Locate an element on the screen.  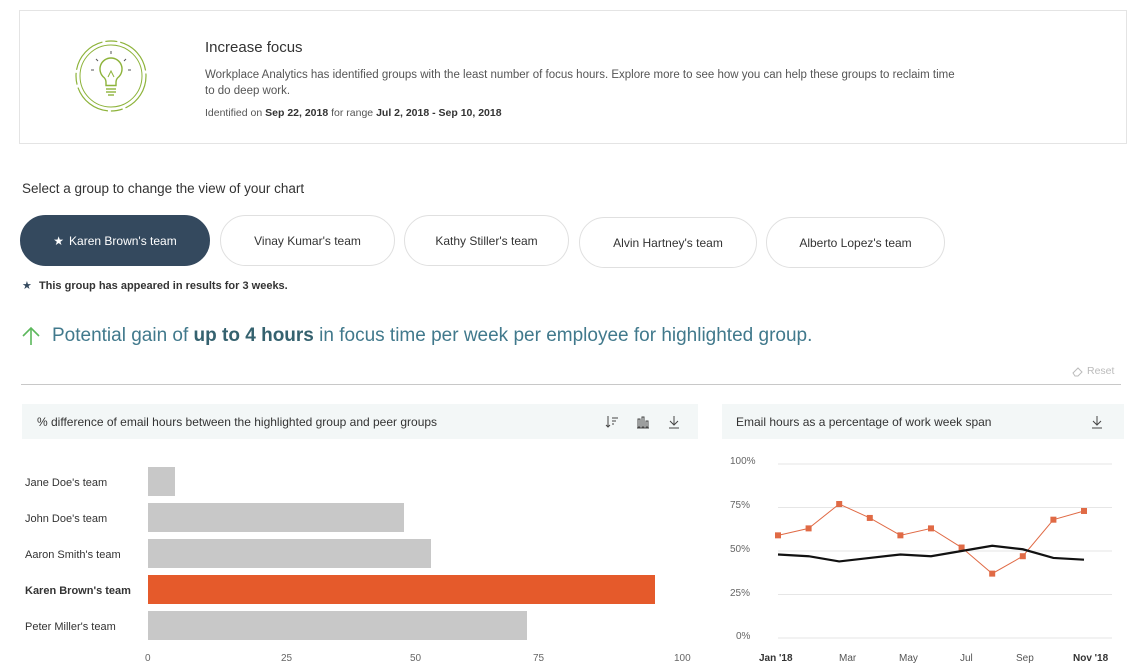
line-chart is located at coordinates (943, 551).